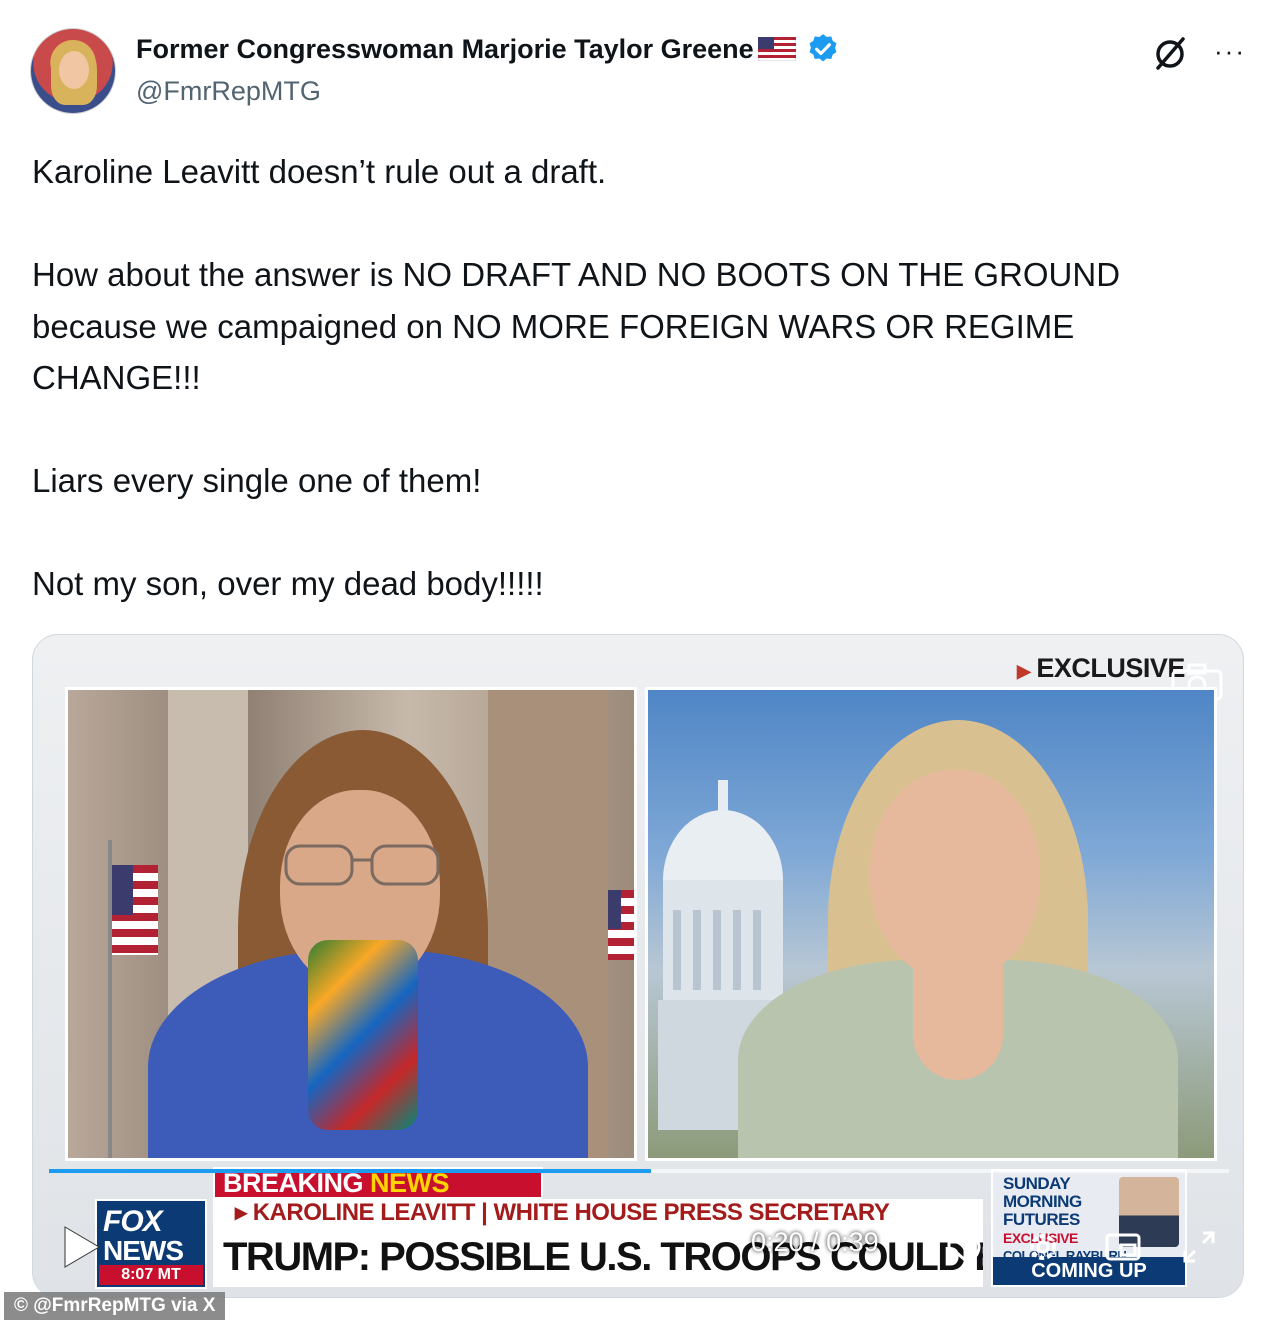  Describe the element at coordinates (1230, 51) in the screenshot. I see `more-options-icon: ···` at that location.